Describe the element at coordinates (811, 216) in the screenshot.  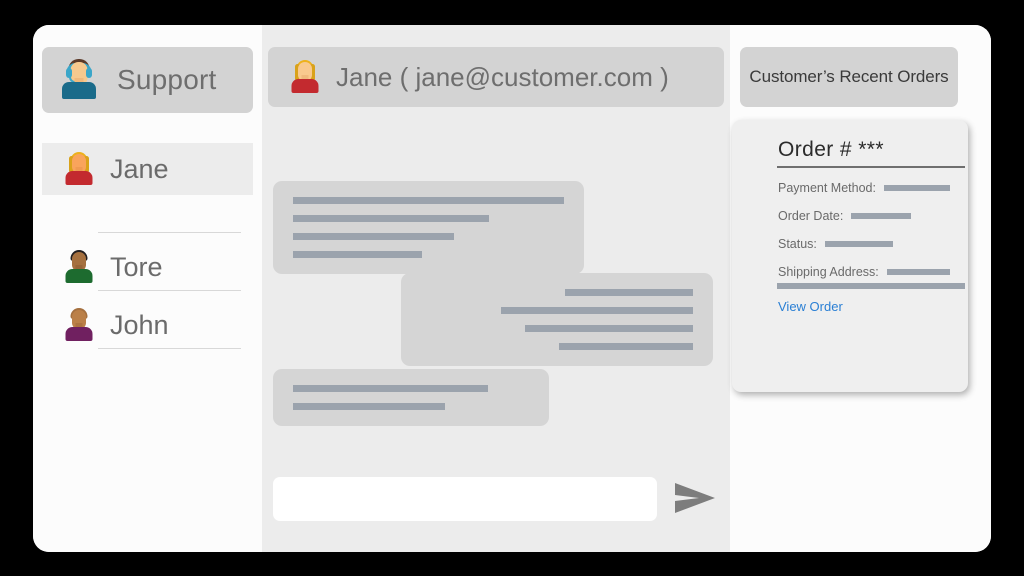
I see `order-field-label: Order Date:` at that location.